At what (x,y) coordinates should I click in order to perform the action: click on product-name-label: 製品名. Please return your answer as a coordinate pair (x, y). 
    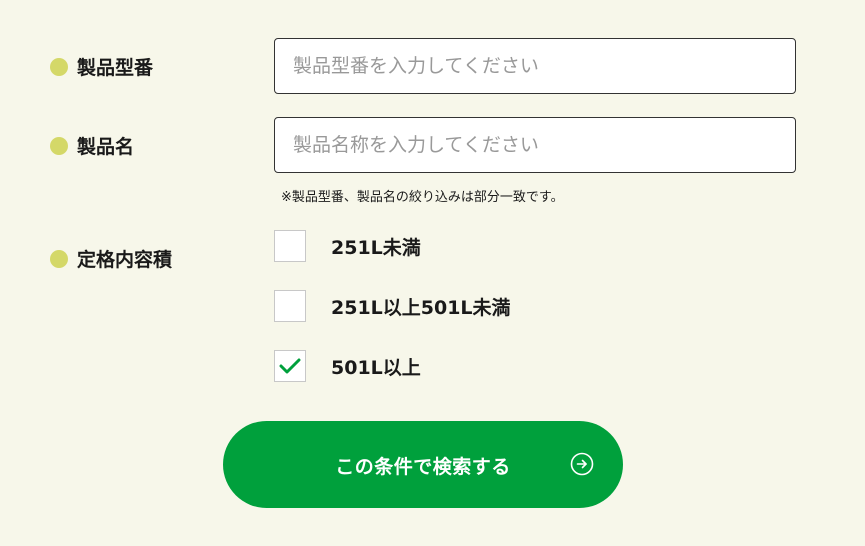
    Looking at the image, I should click on (106, 147).